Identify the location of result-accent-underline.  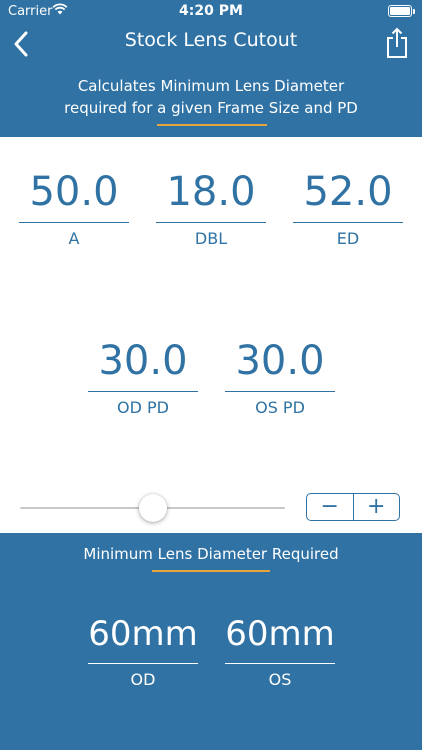
(211, 571).